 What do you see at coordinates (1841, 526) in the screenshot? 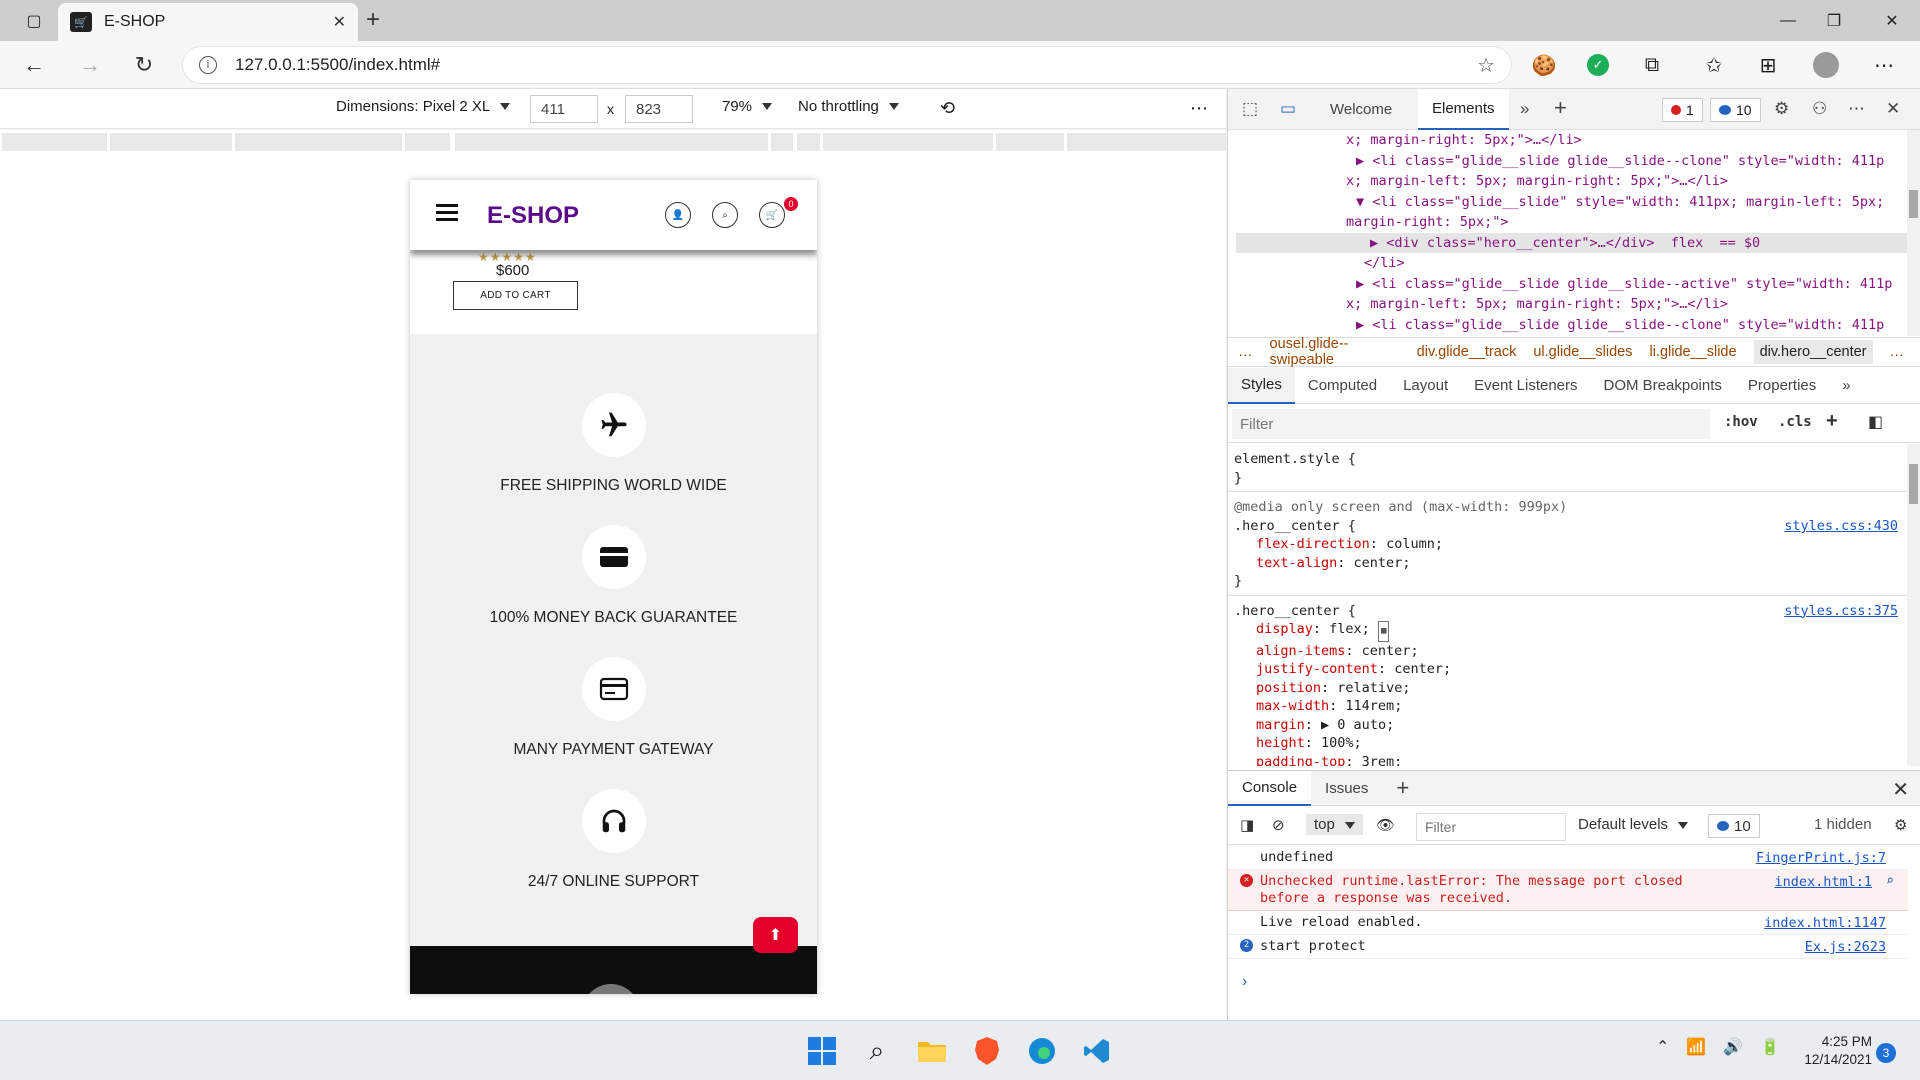
I see `rule-source-link: styles.css:430` at bounding box center [1841, 526].